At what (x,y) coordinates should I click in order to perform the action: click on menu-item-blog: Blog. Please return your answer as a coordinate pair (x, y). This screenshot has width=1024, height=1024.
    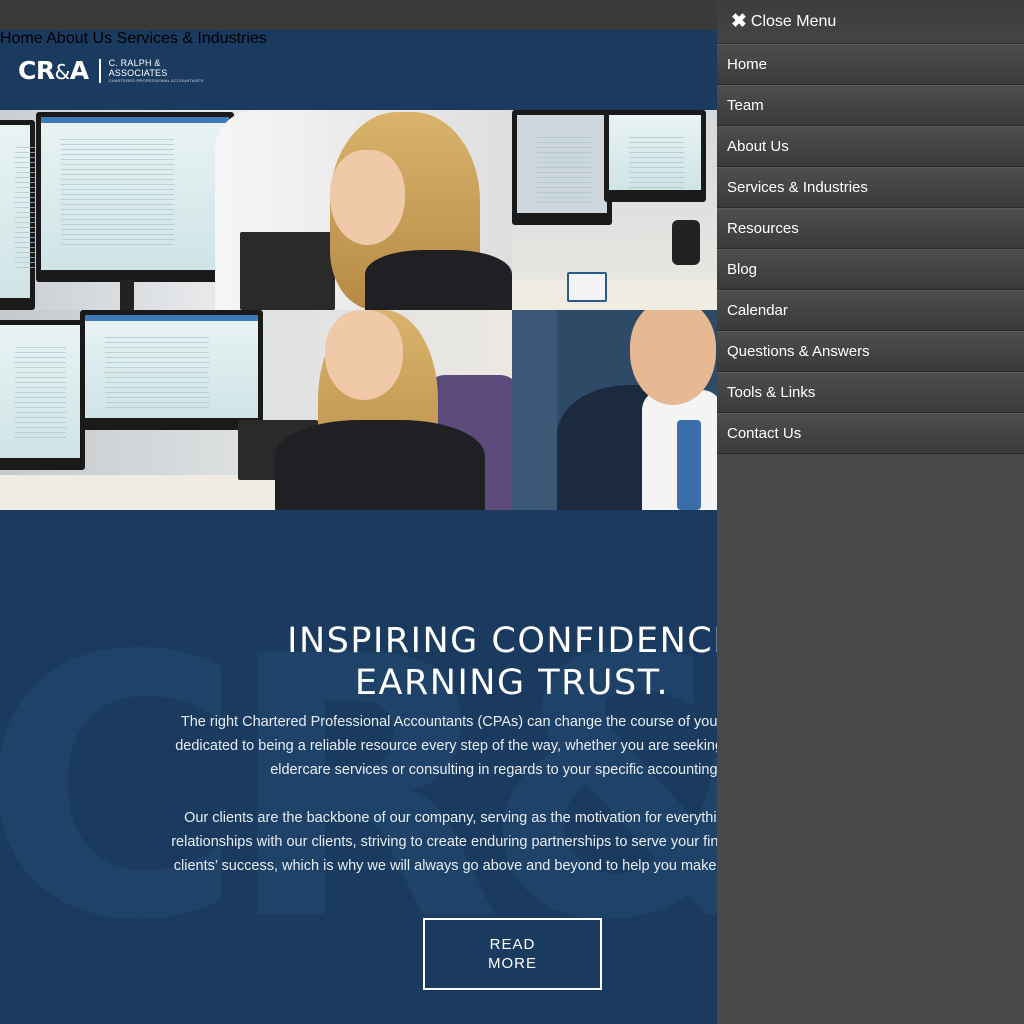
    Looking at the image, I should click on (870, 269).